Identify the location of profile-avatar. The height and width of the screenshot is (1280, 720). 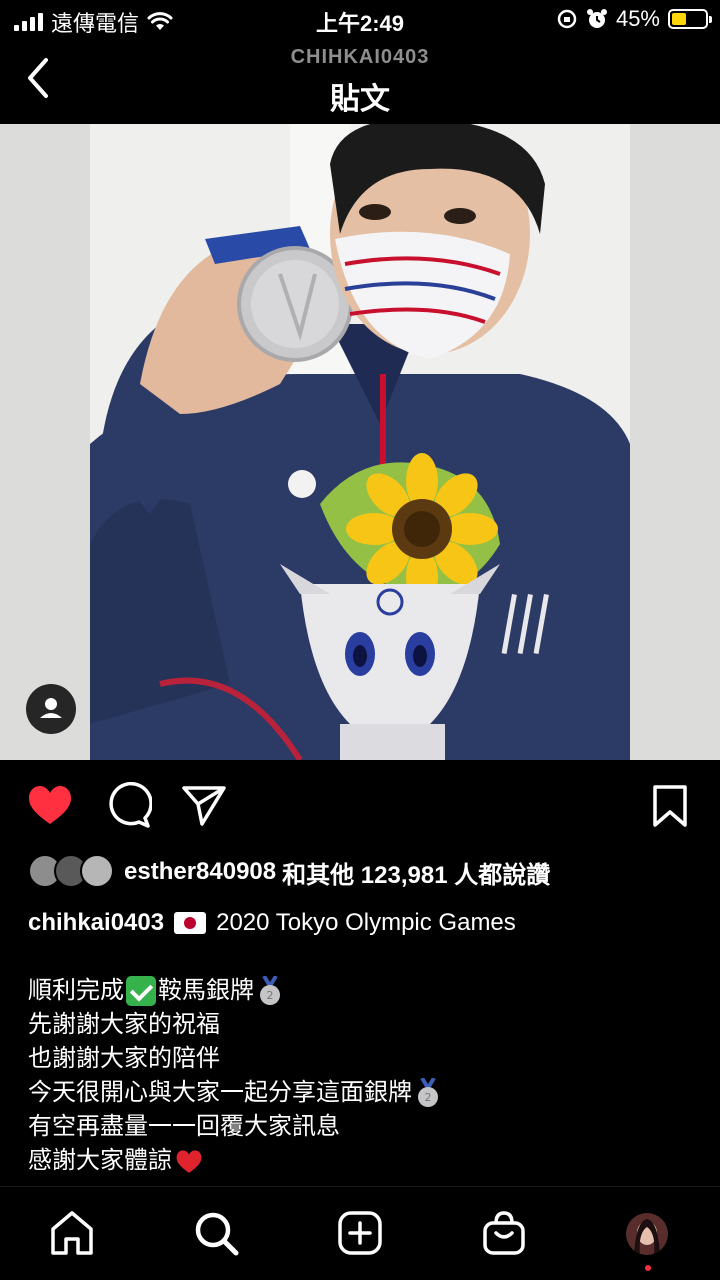
(647, 1234).